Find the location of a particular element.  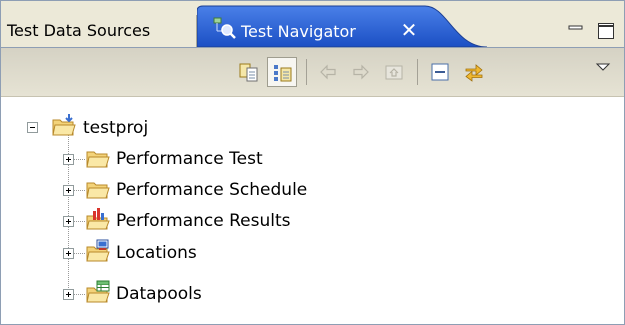

tab-label: Test Navigator is located at coordinates (298, 31).